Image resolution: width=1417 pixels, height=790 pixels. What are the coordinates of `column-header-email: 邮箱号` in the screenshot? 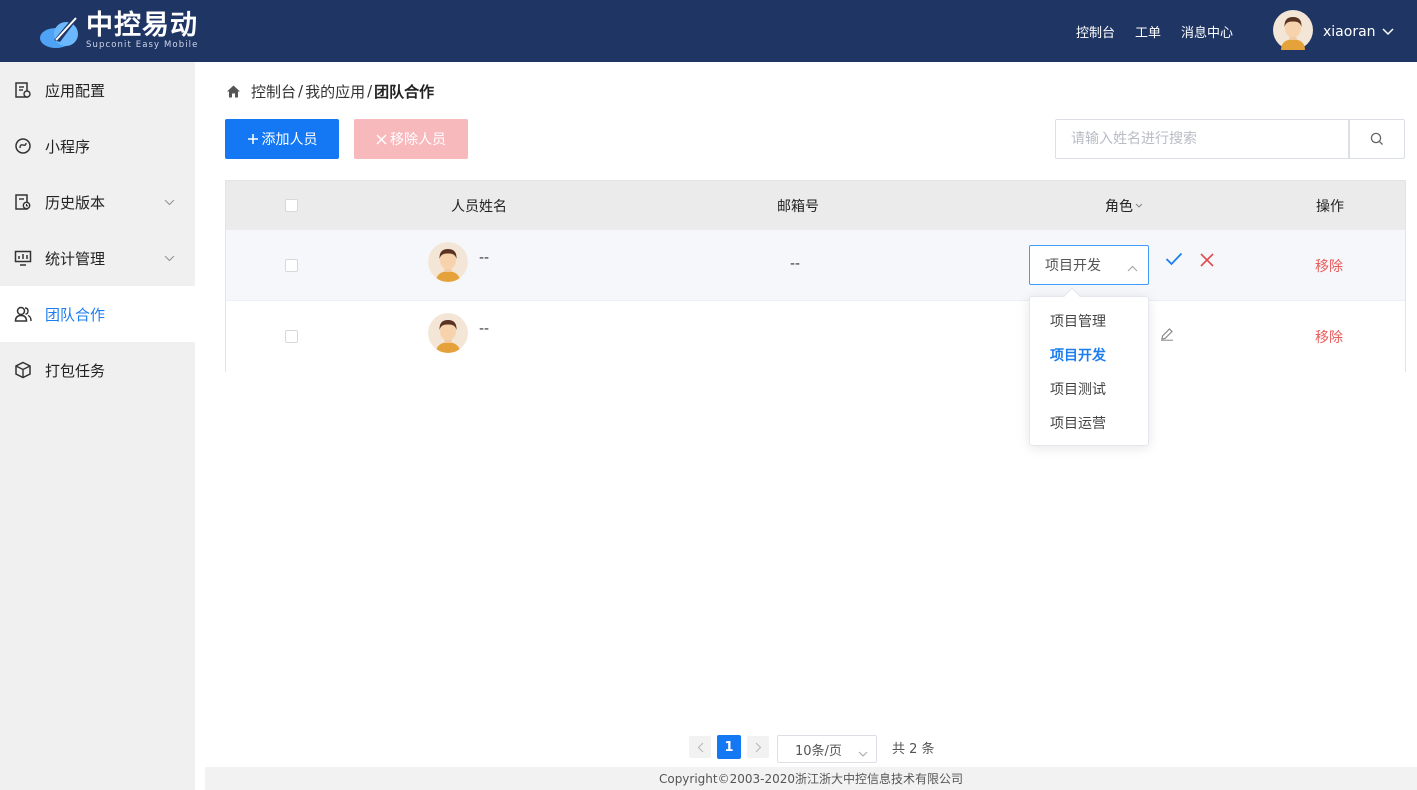 It's located at (798, 206).